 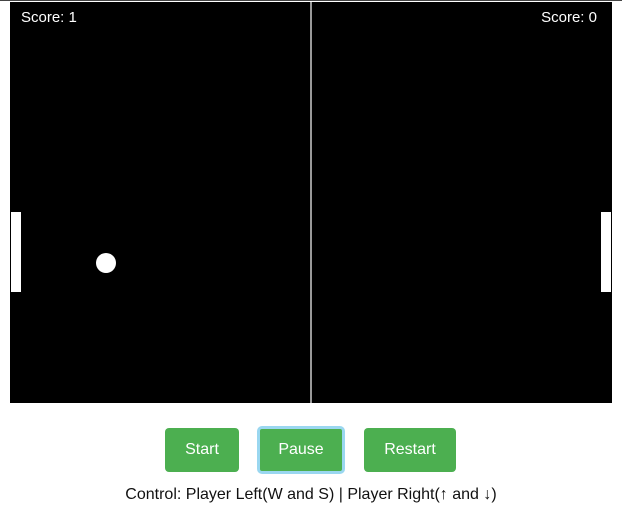 I want to click on center-line, so click(x=311, y=202).